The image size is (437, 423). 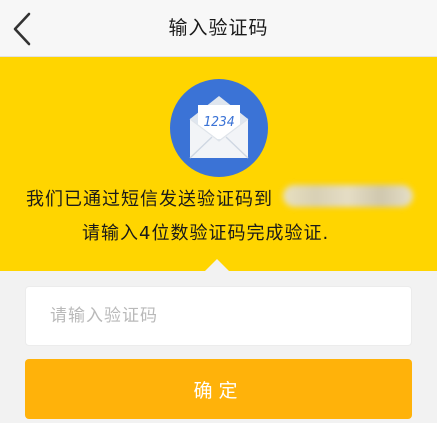 I want to click on confirm-button: 确定, so click(x=218, y=389).